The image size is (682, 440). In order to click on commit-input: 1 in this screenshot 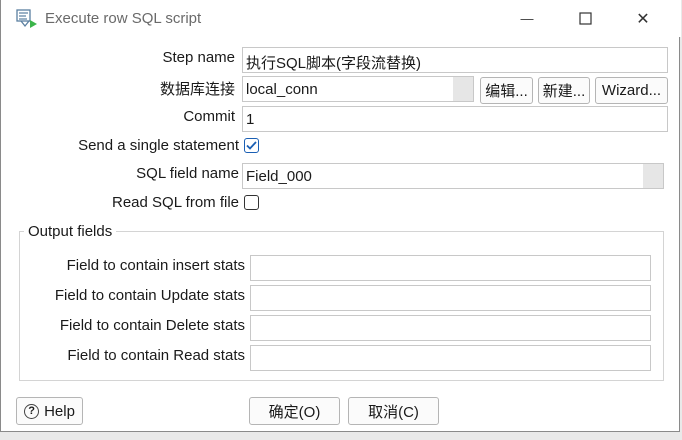, I will do `click(455, 119)`.